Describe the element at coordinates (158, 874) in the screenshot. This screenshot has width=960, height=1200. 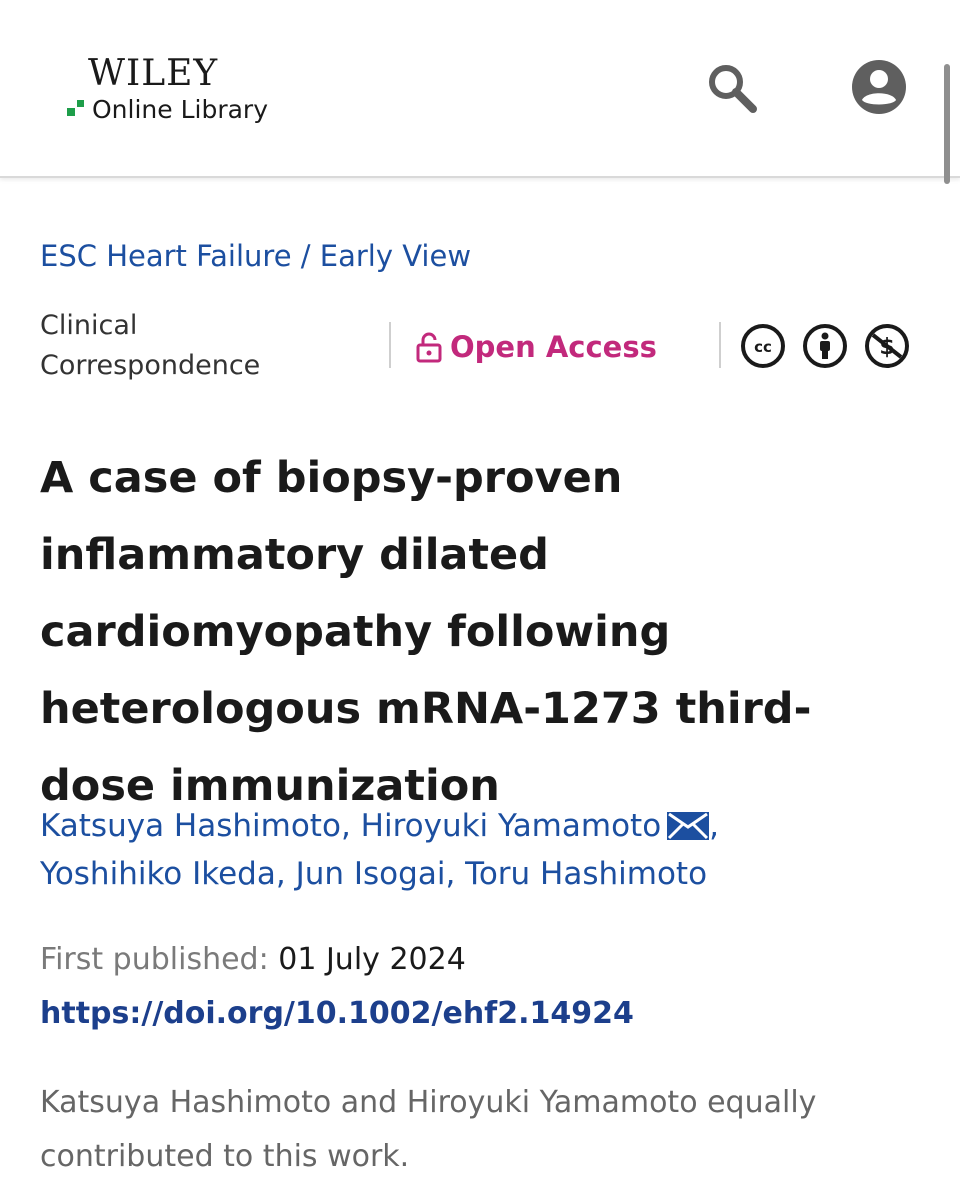
I see `author-link: Yoshihiko Ikeda` at that location.